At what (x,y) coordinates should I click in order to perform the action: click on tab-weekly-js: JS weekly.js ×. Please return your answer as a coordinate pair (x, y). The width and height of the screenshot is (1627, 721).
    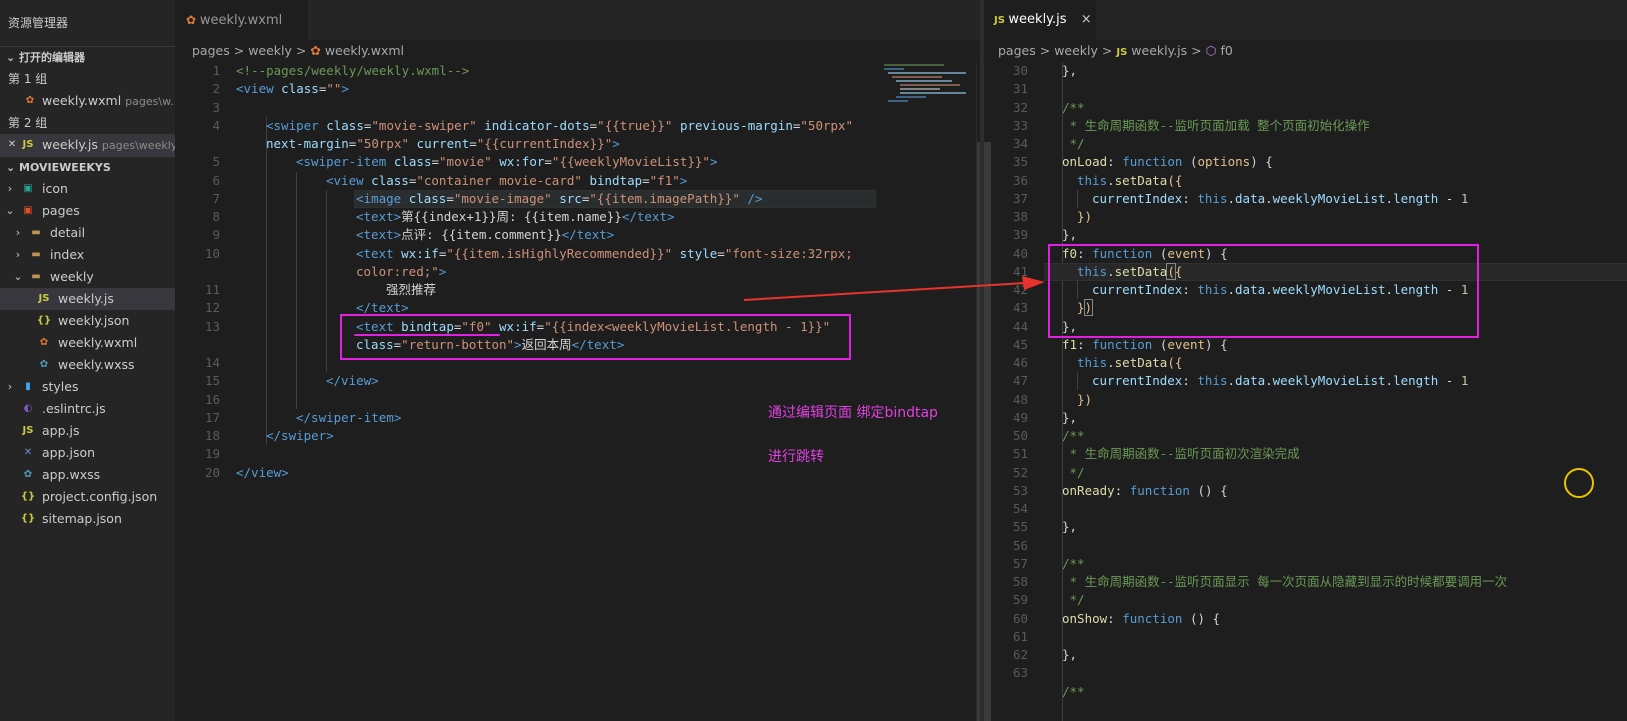
    Looking at the image, I should click on (1040, 20).